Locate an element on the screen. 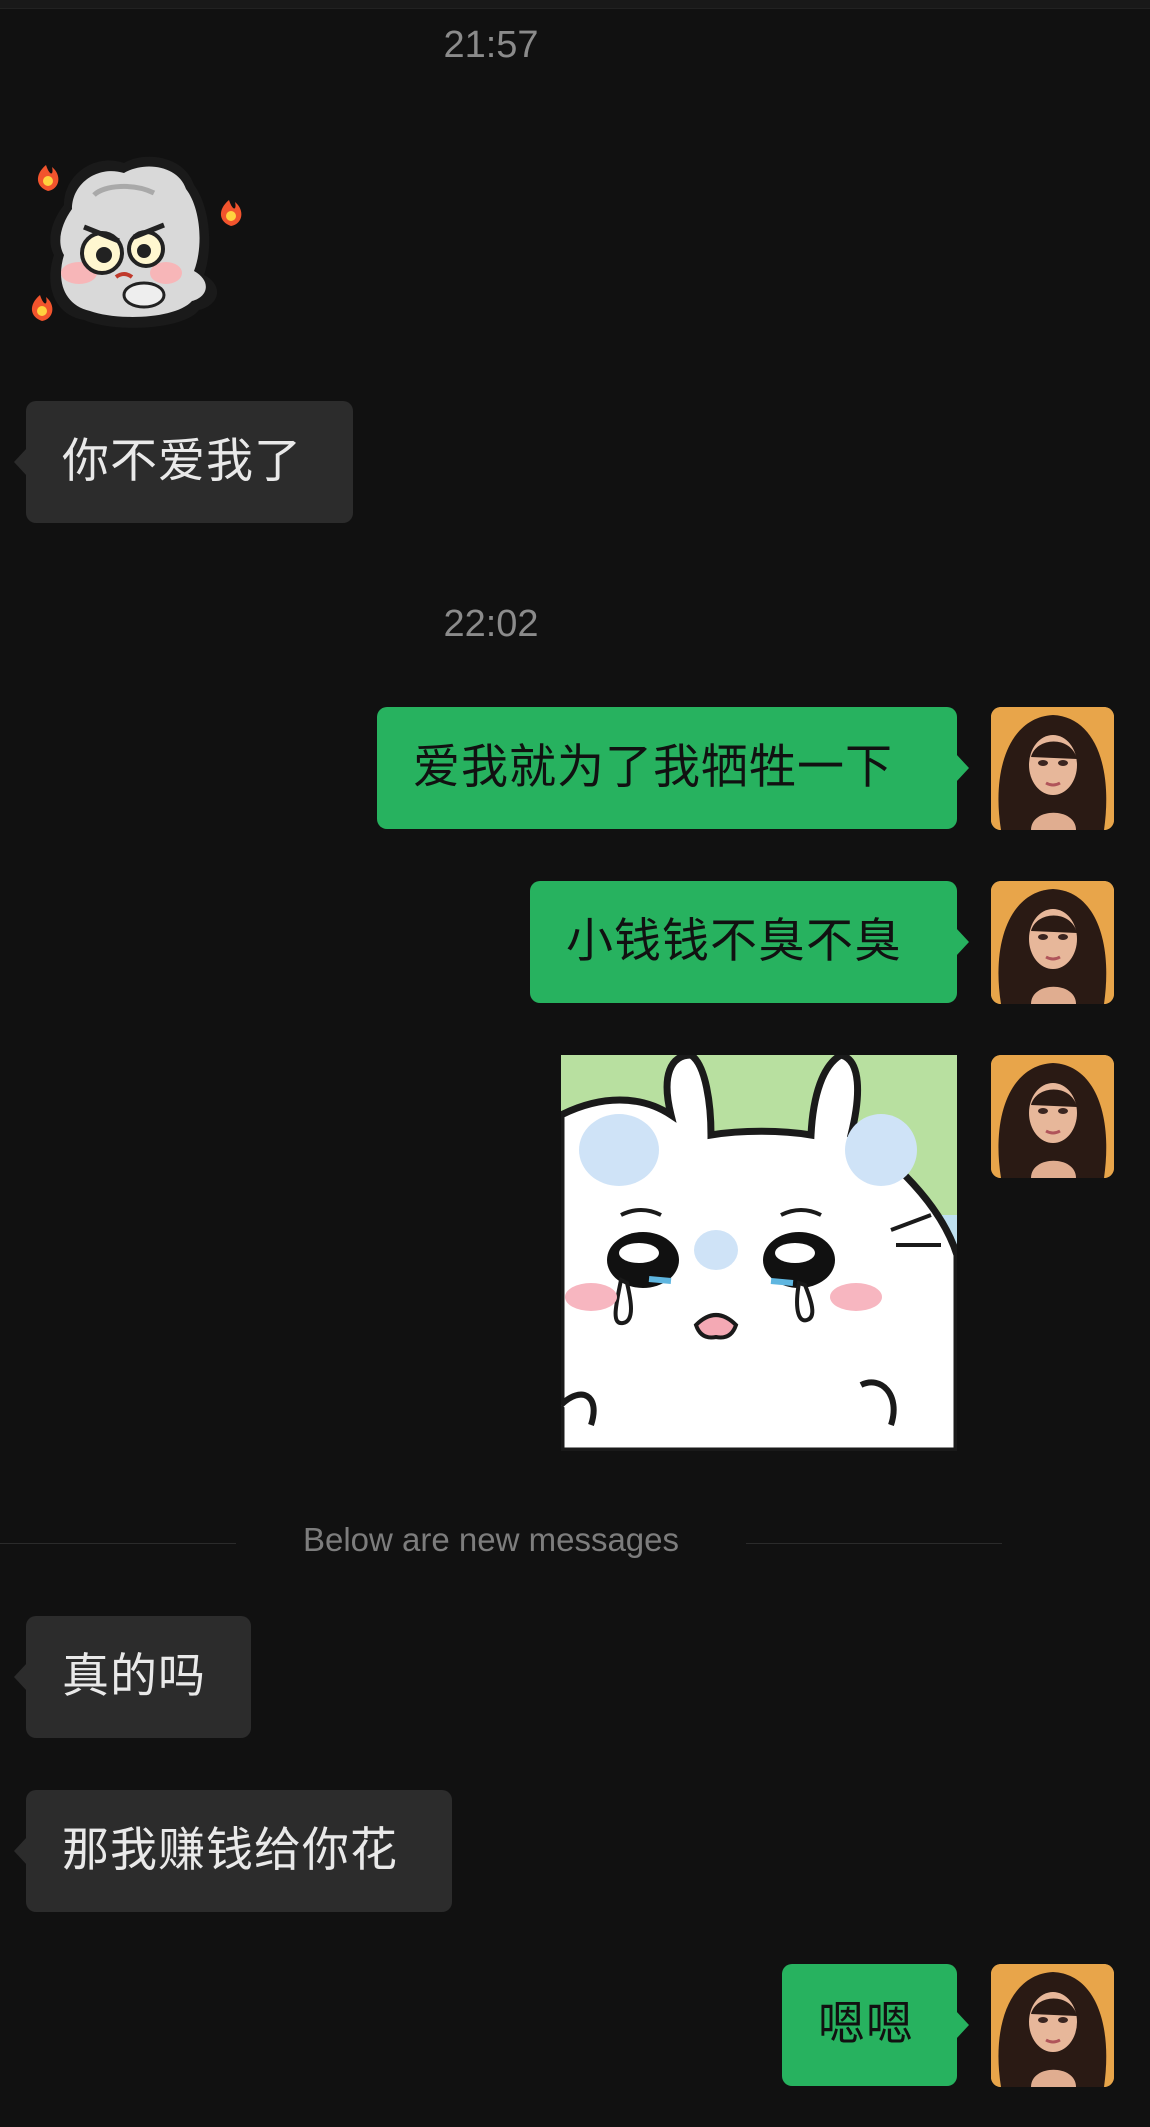  outgoing-message-bubble: 嗯嗯 is located at coordinates (875, 2025).